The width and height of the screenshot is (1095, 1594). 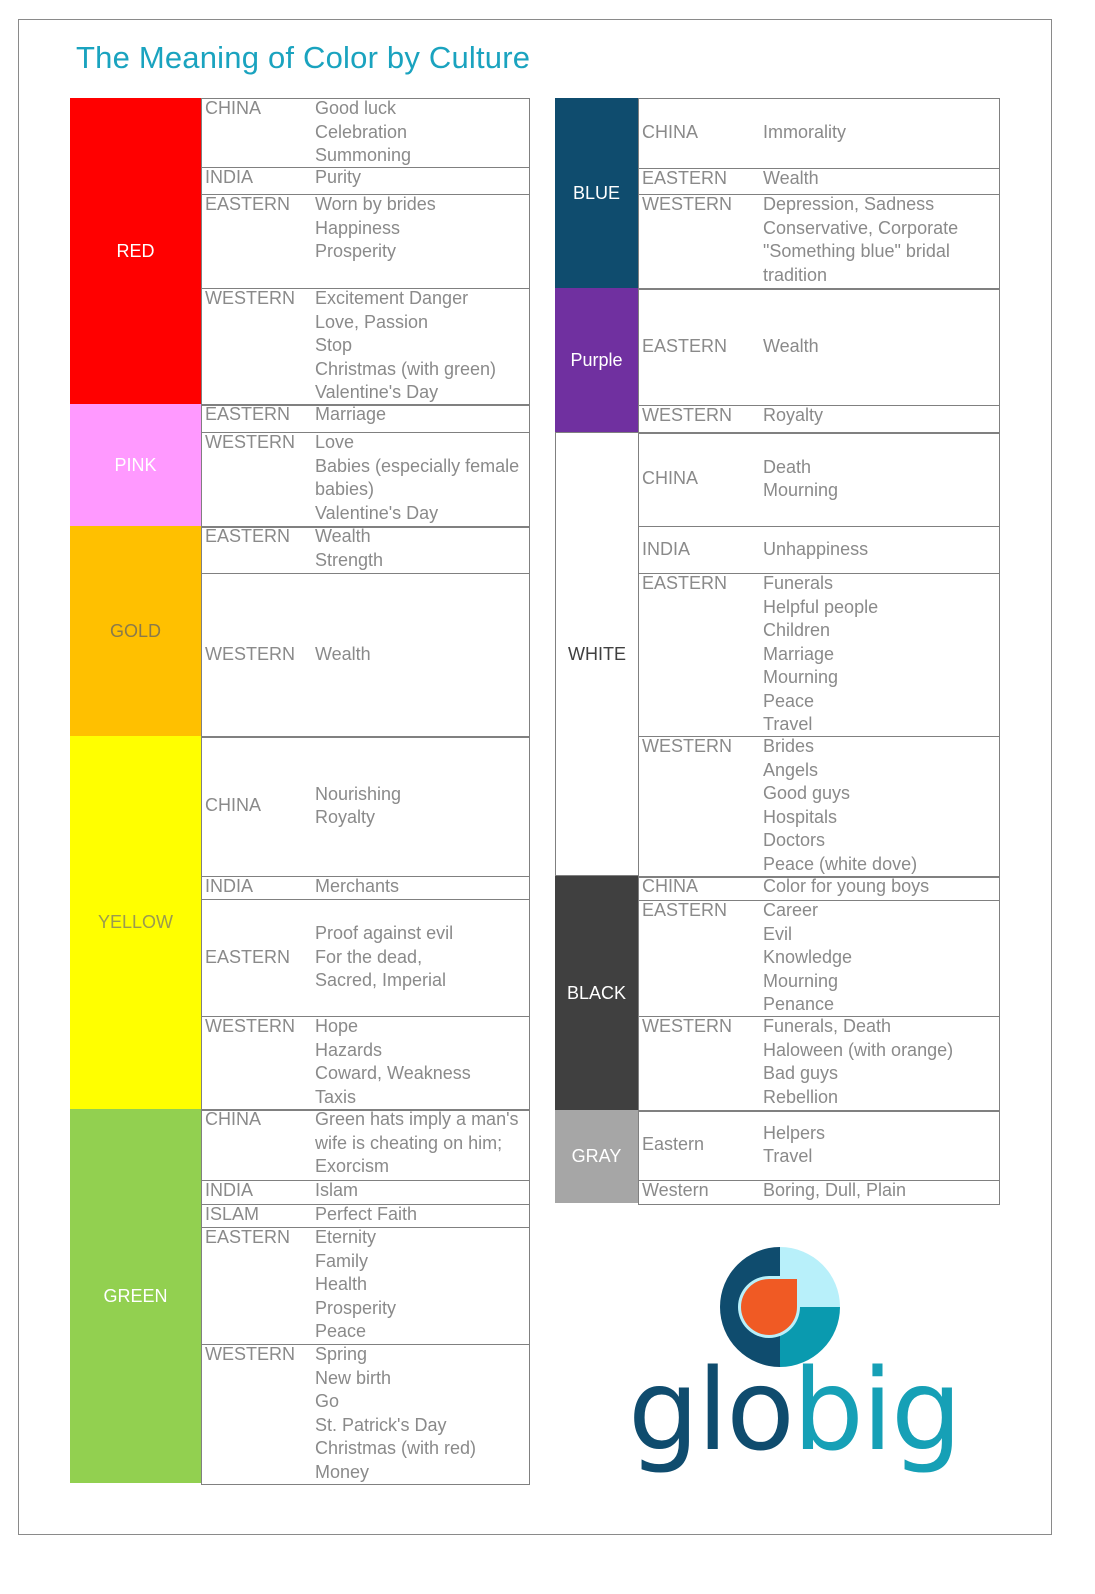 I want to click on meaning-item: Worn by brides, so click(x=375, y=204).